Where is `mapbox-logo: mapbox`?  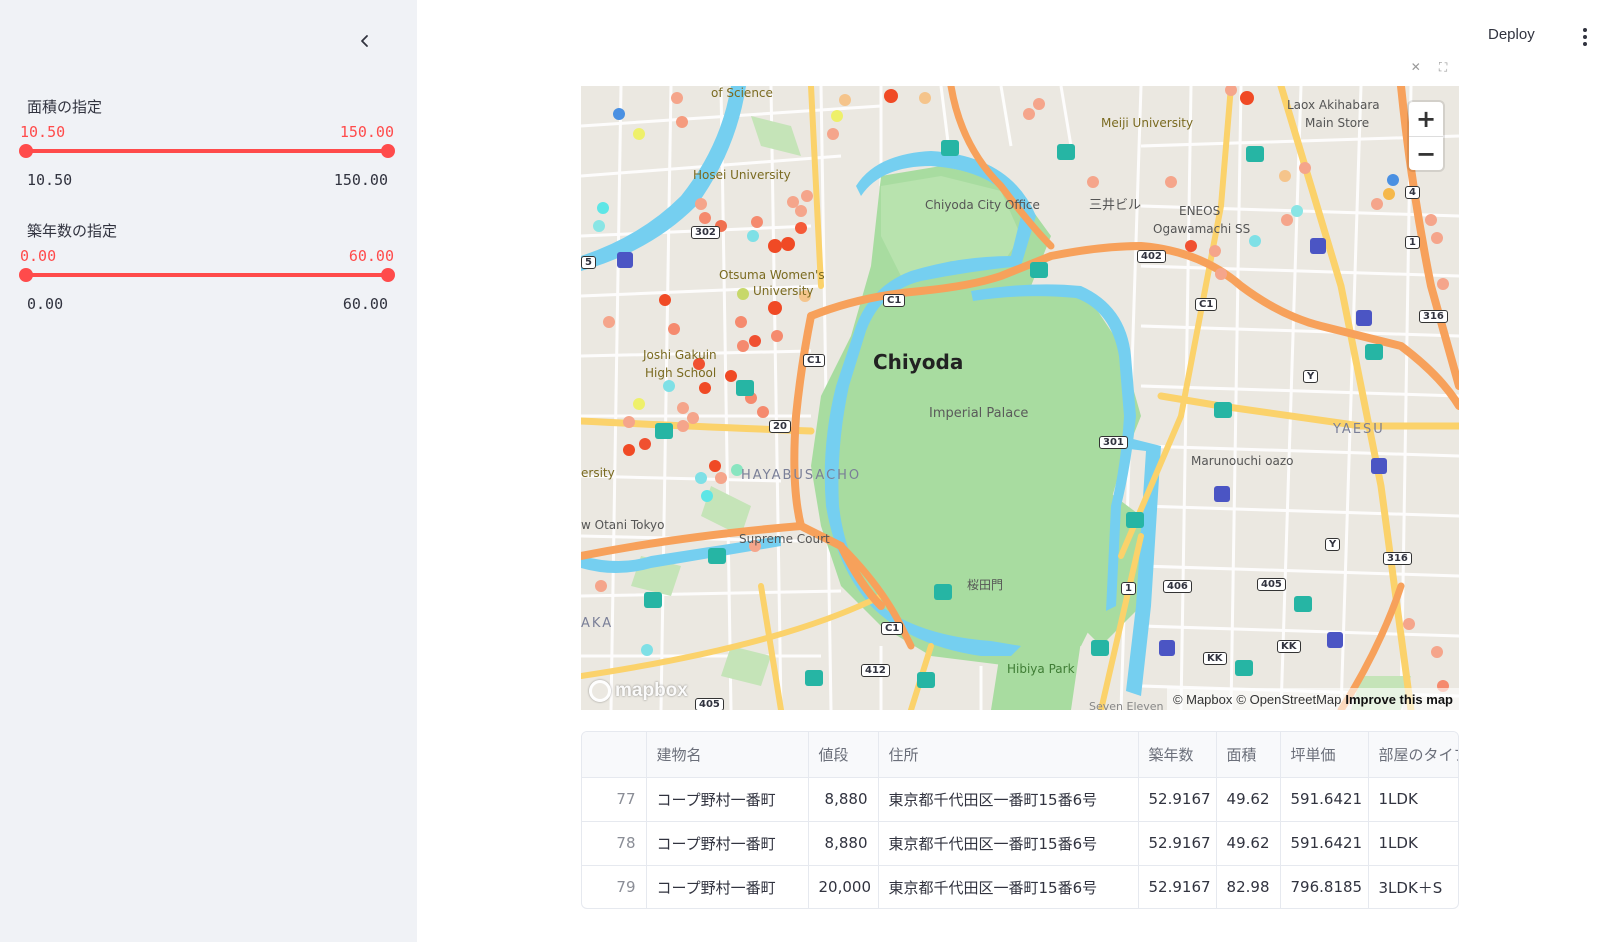 mapbox-logo: mapbox is located at coordinates (638, 691).